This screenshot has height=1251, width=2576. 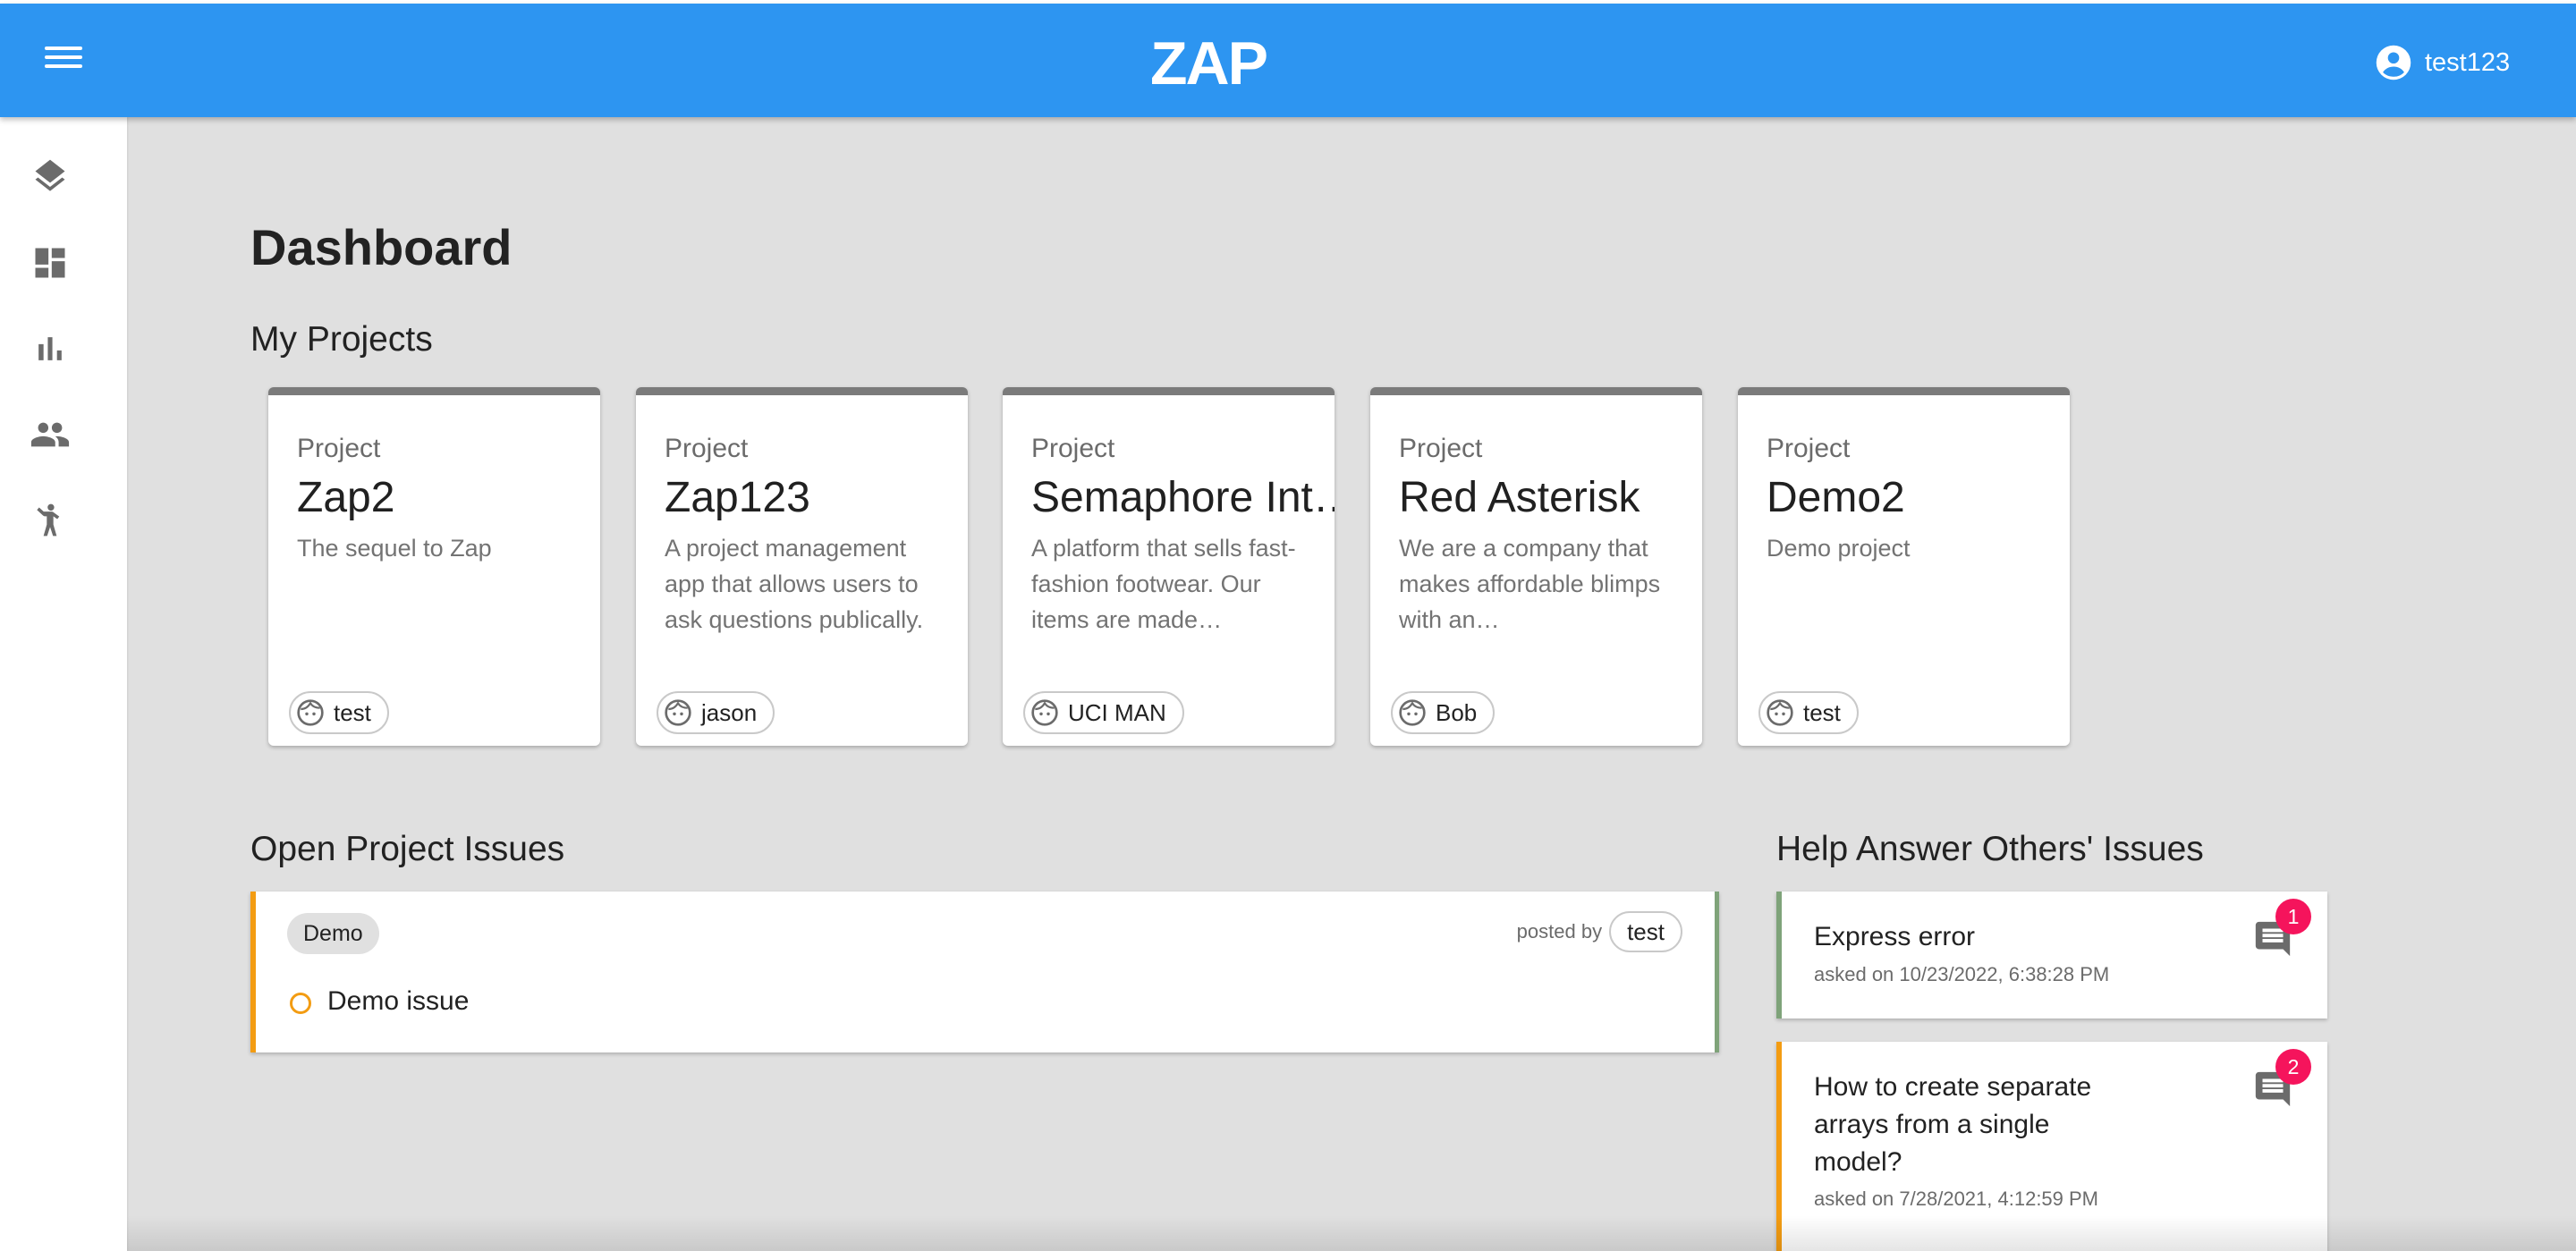 What do you see at coordinates (1990, 849) in the screenshot?
I see `help-issues-heading: Help Answer Others' Issues` at bounding box center [1990, 849].